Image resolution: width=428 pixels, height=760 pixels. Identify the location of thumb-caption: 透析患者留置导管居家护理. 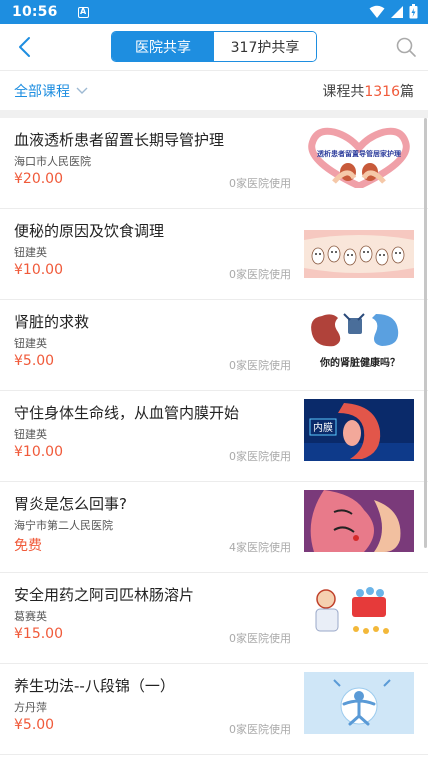
(359, 153).